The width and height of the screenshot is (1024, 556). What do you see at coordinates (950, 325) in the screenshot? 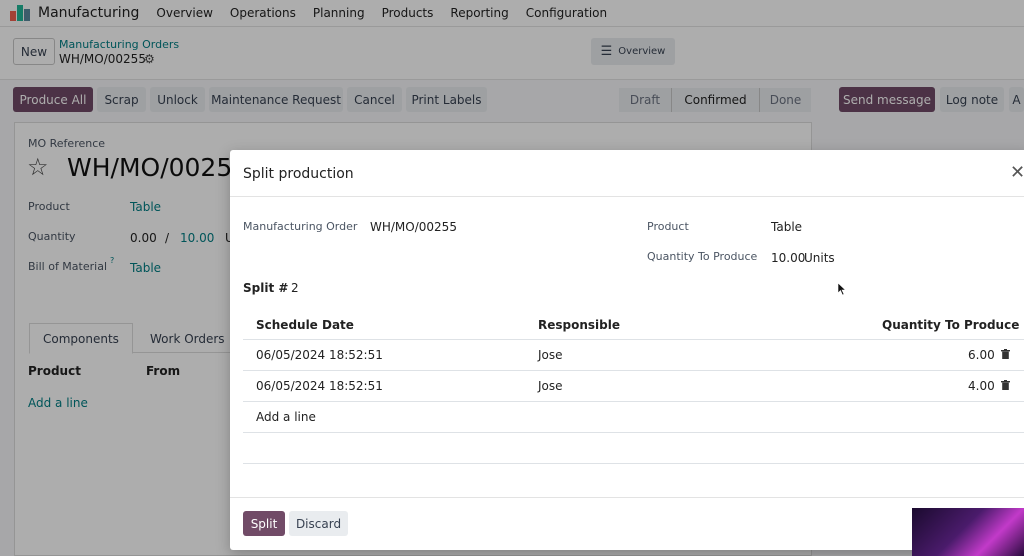
I see `col-quantity-to-produce: Quantity To Produce` at bounding box center [950, 325].